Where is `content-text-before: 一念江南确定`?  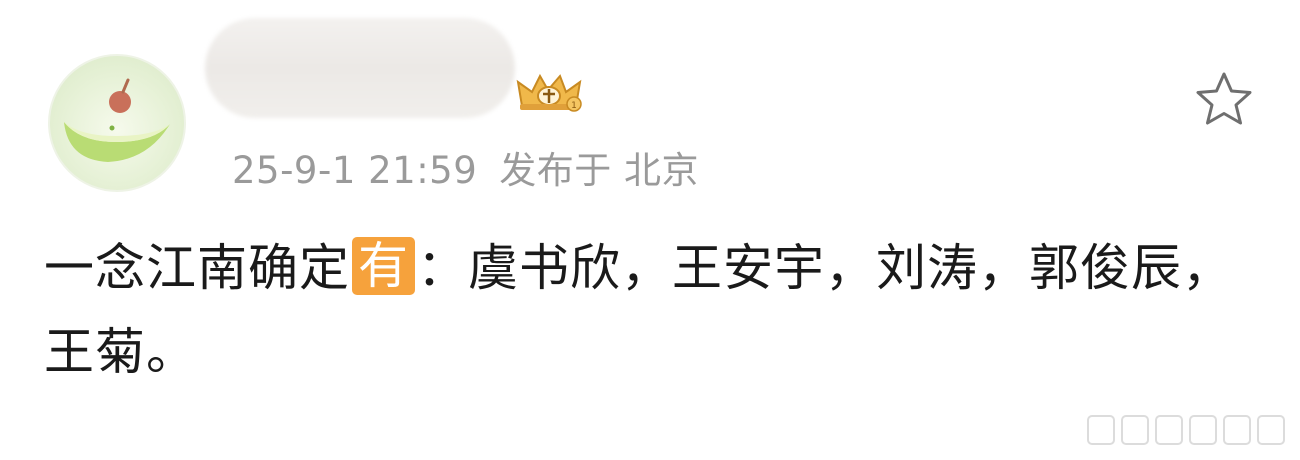
content-text-before: 一念江南确定 is located at coordinates (197, 268).